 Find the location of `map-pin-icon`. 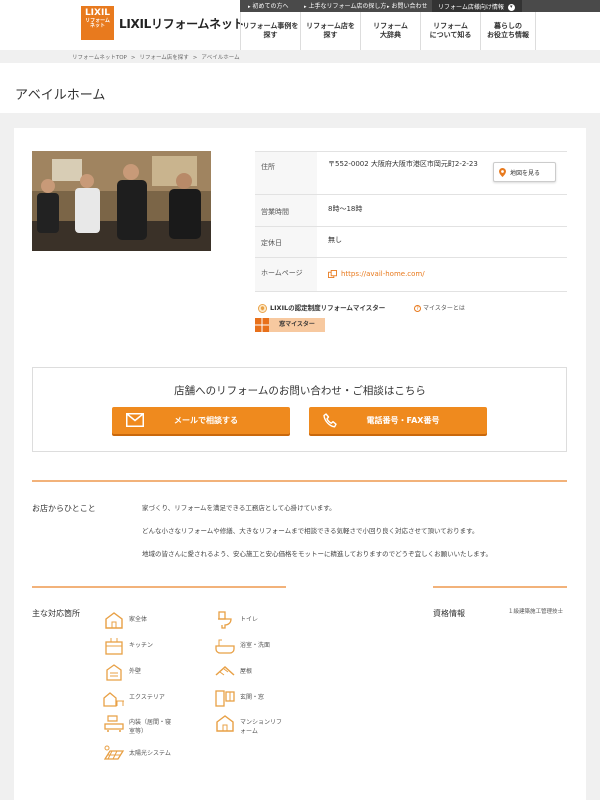

map-pin-icon is located at coordinates (502, 172).